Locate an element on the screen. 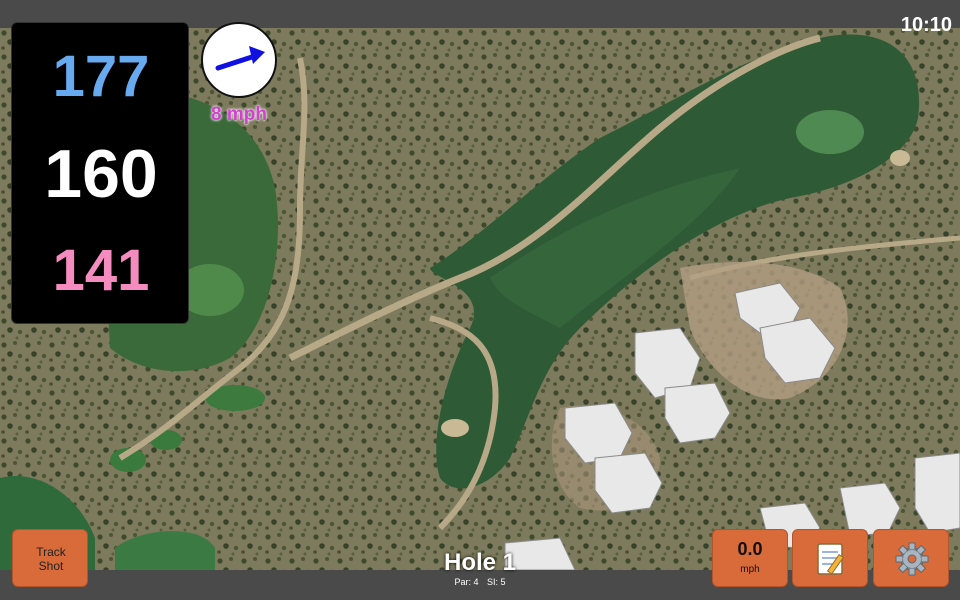 This screenshot has width=960, height=600. distance-panel: 177 160 141 is located at coordinates (100, 173).